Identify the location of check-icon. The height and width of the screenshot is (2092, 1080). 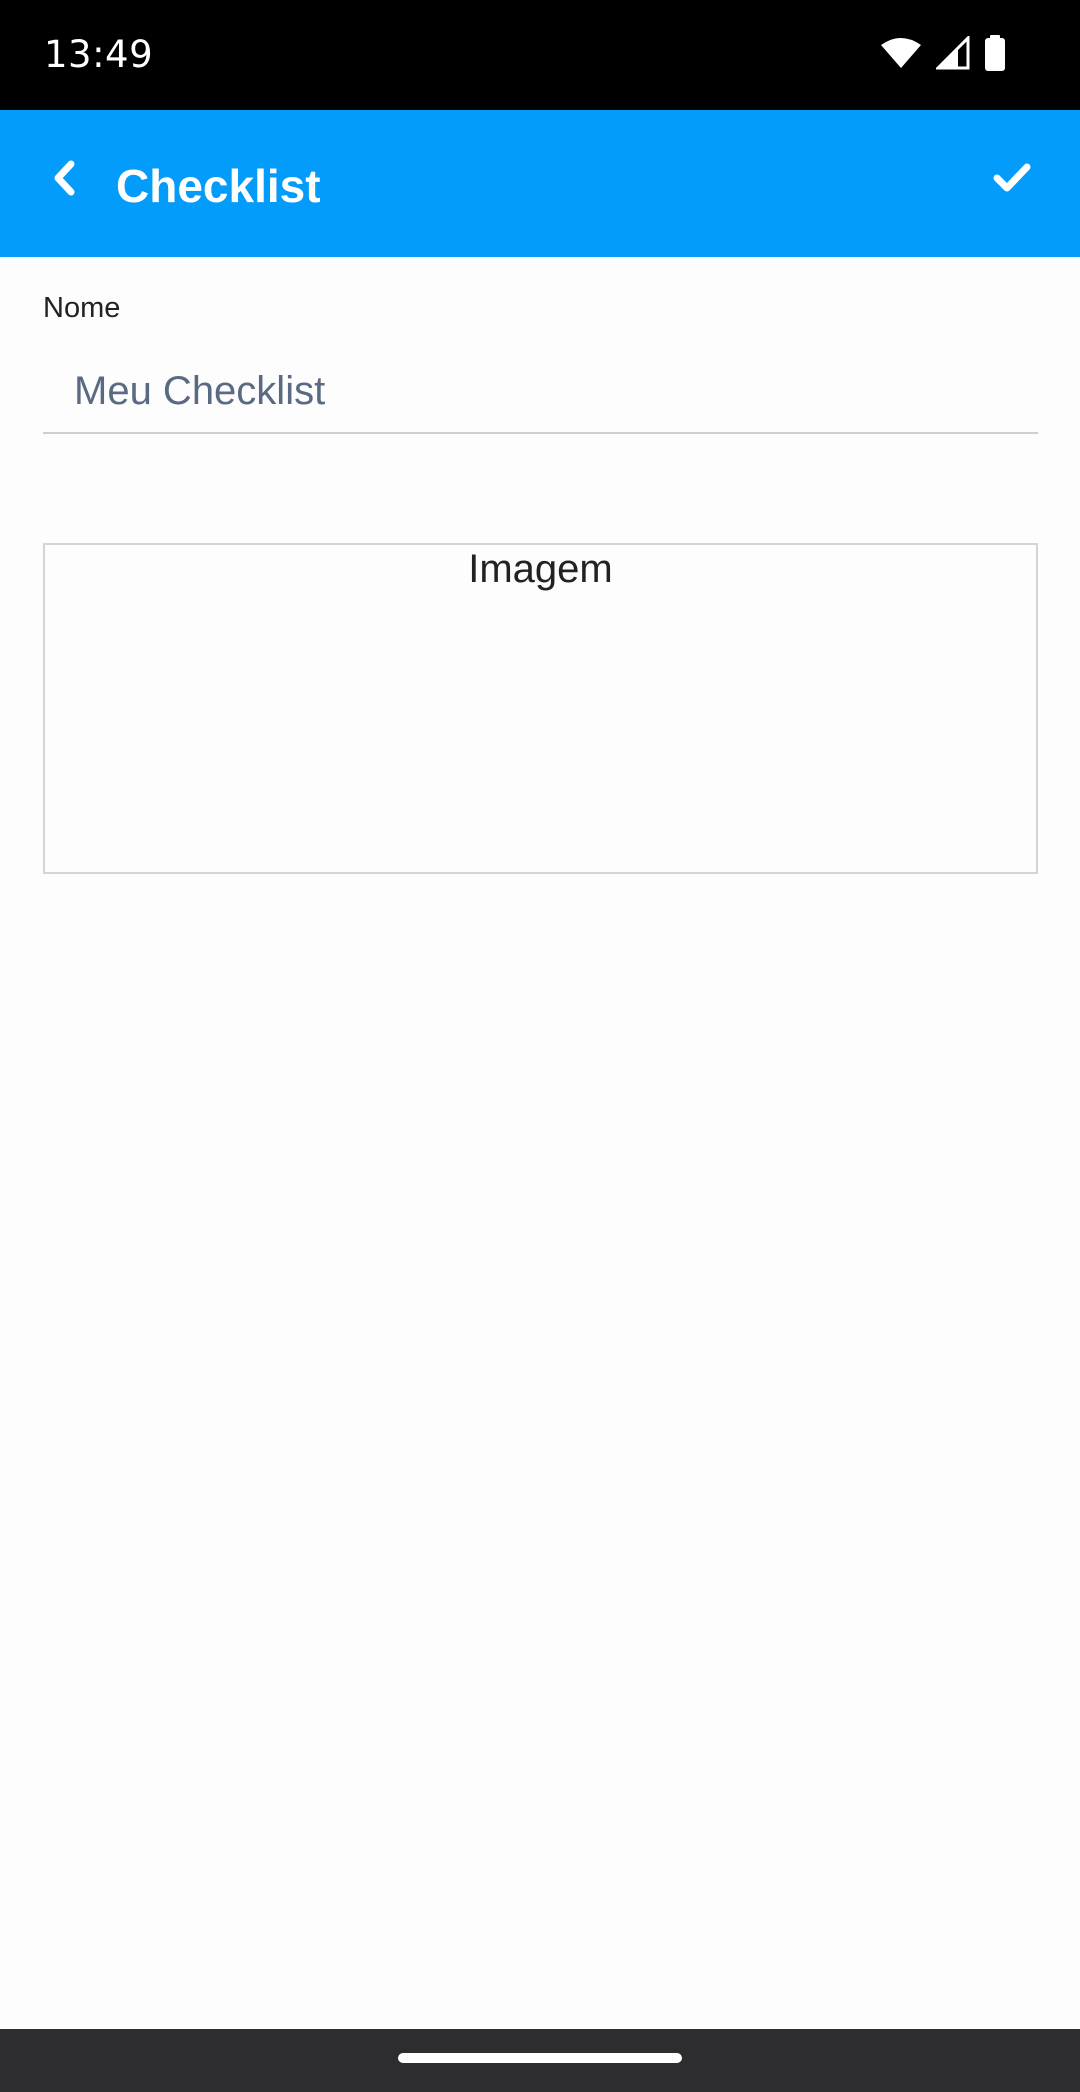
(1012, 180).